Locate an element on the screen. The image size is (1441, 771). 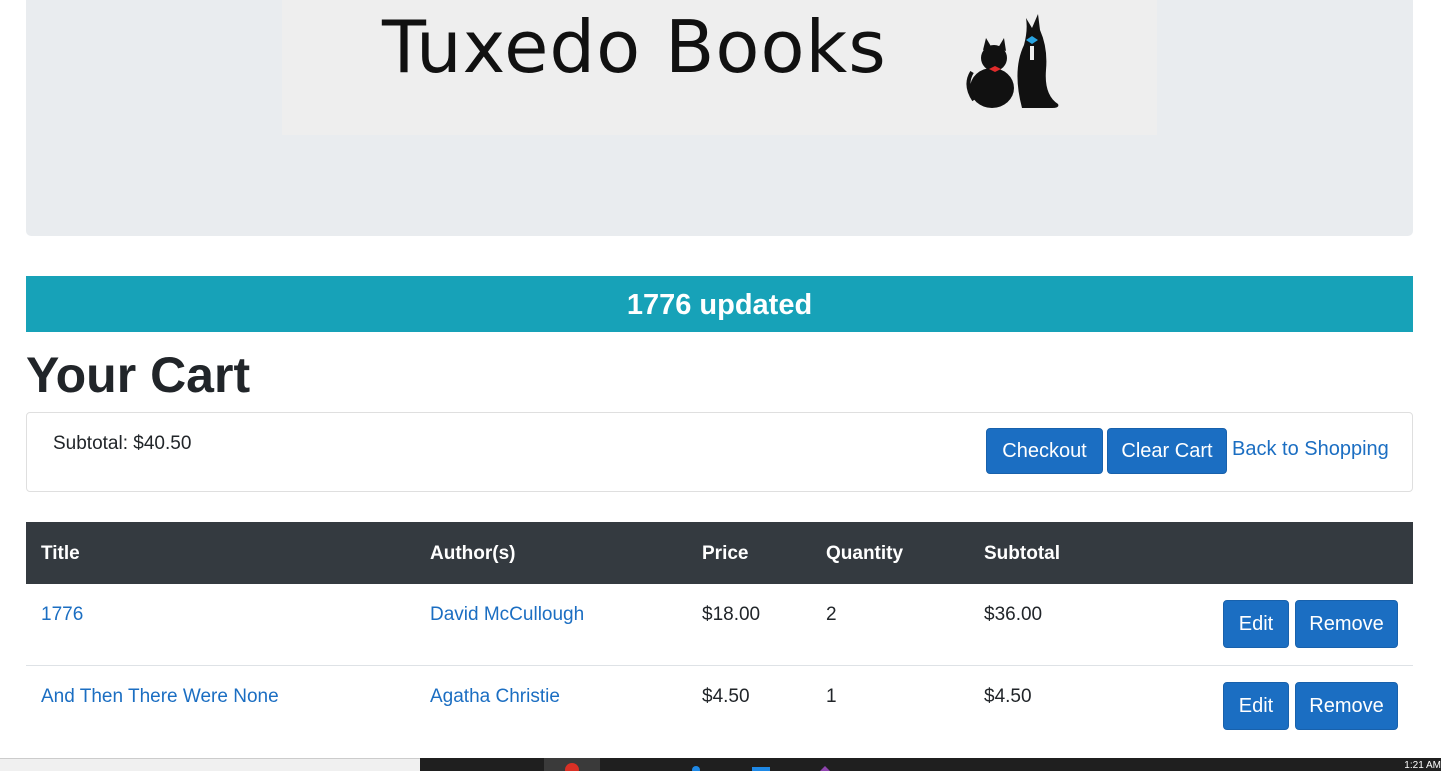
chrome-icon is located at coordinates (572, 767).